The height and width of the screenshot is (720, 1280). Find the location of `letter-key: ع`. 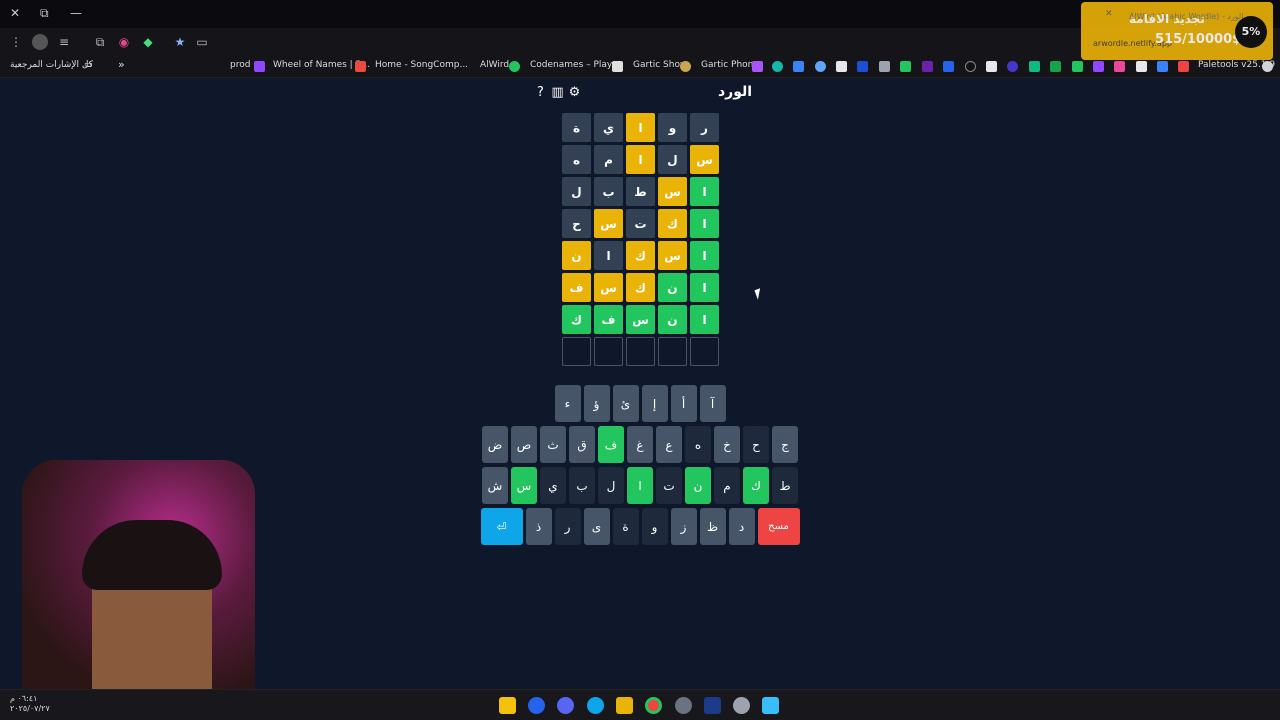

letter-key: ع is located at coordinates (669, 444).